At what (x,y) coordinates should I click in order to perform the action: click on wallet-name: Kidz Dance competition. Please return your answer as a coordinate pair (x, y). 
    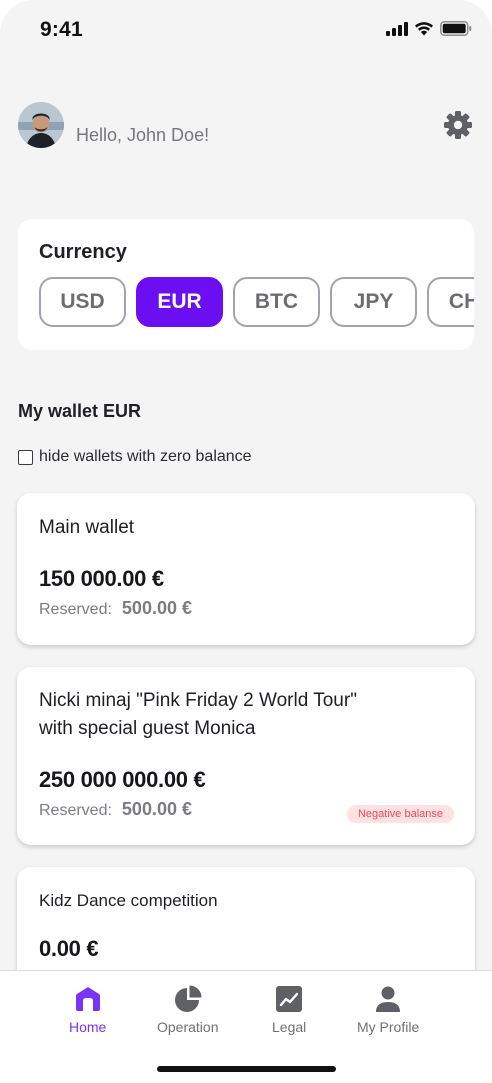
    Looking at the image, I should click on (128, 900).